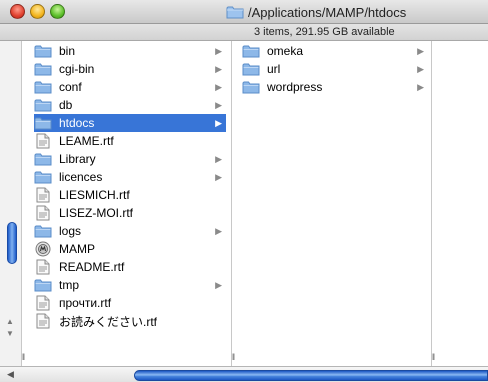 This screenshot has height=382, width=488. What do you see at coordinates (77, 69) in the screenshot?
I see `item-label: cgi-bin` at bounding box center [77, 69].